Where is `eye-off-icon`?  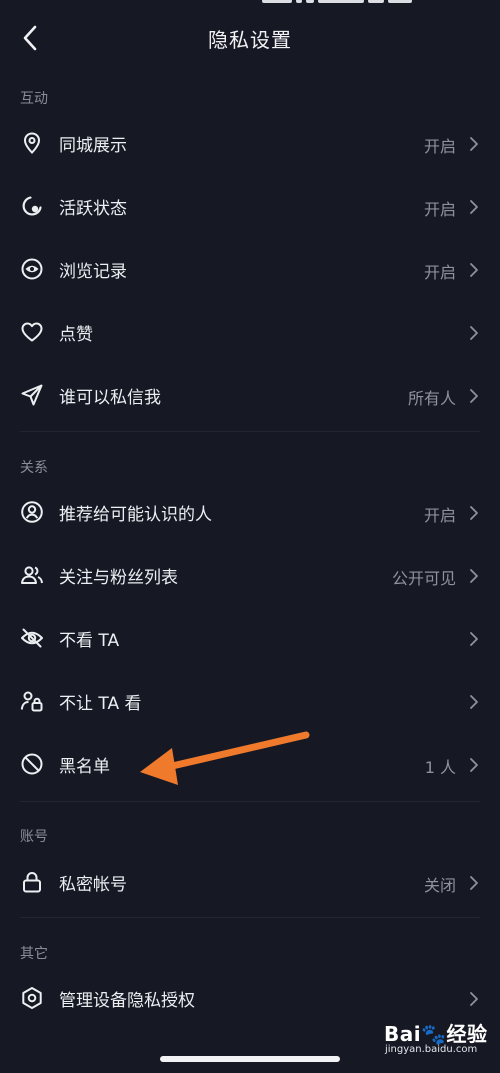 eye-off-icon is located at coordinates (32, 638).